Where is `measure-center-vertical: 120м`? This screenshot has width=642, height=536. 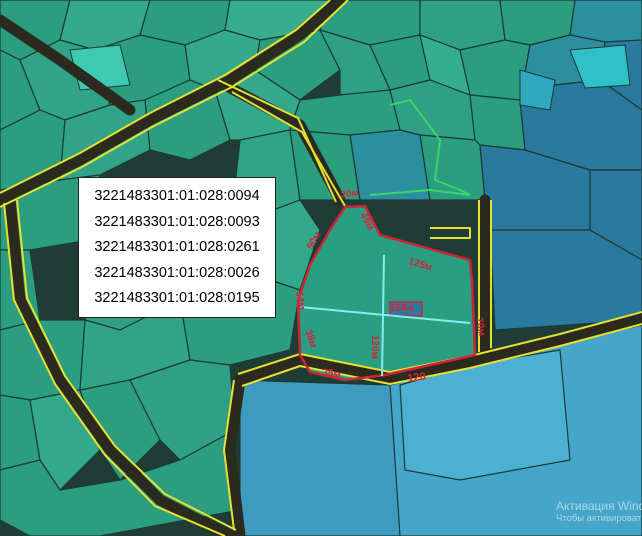
measure-center-vertical: 120м is located at coordinates (374, 347).